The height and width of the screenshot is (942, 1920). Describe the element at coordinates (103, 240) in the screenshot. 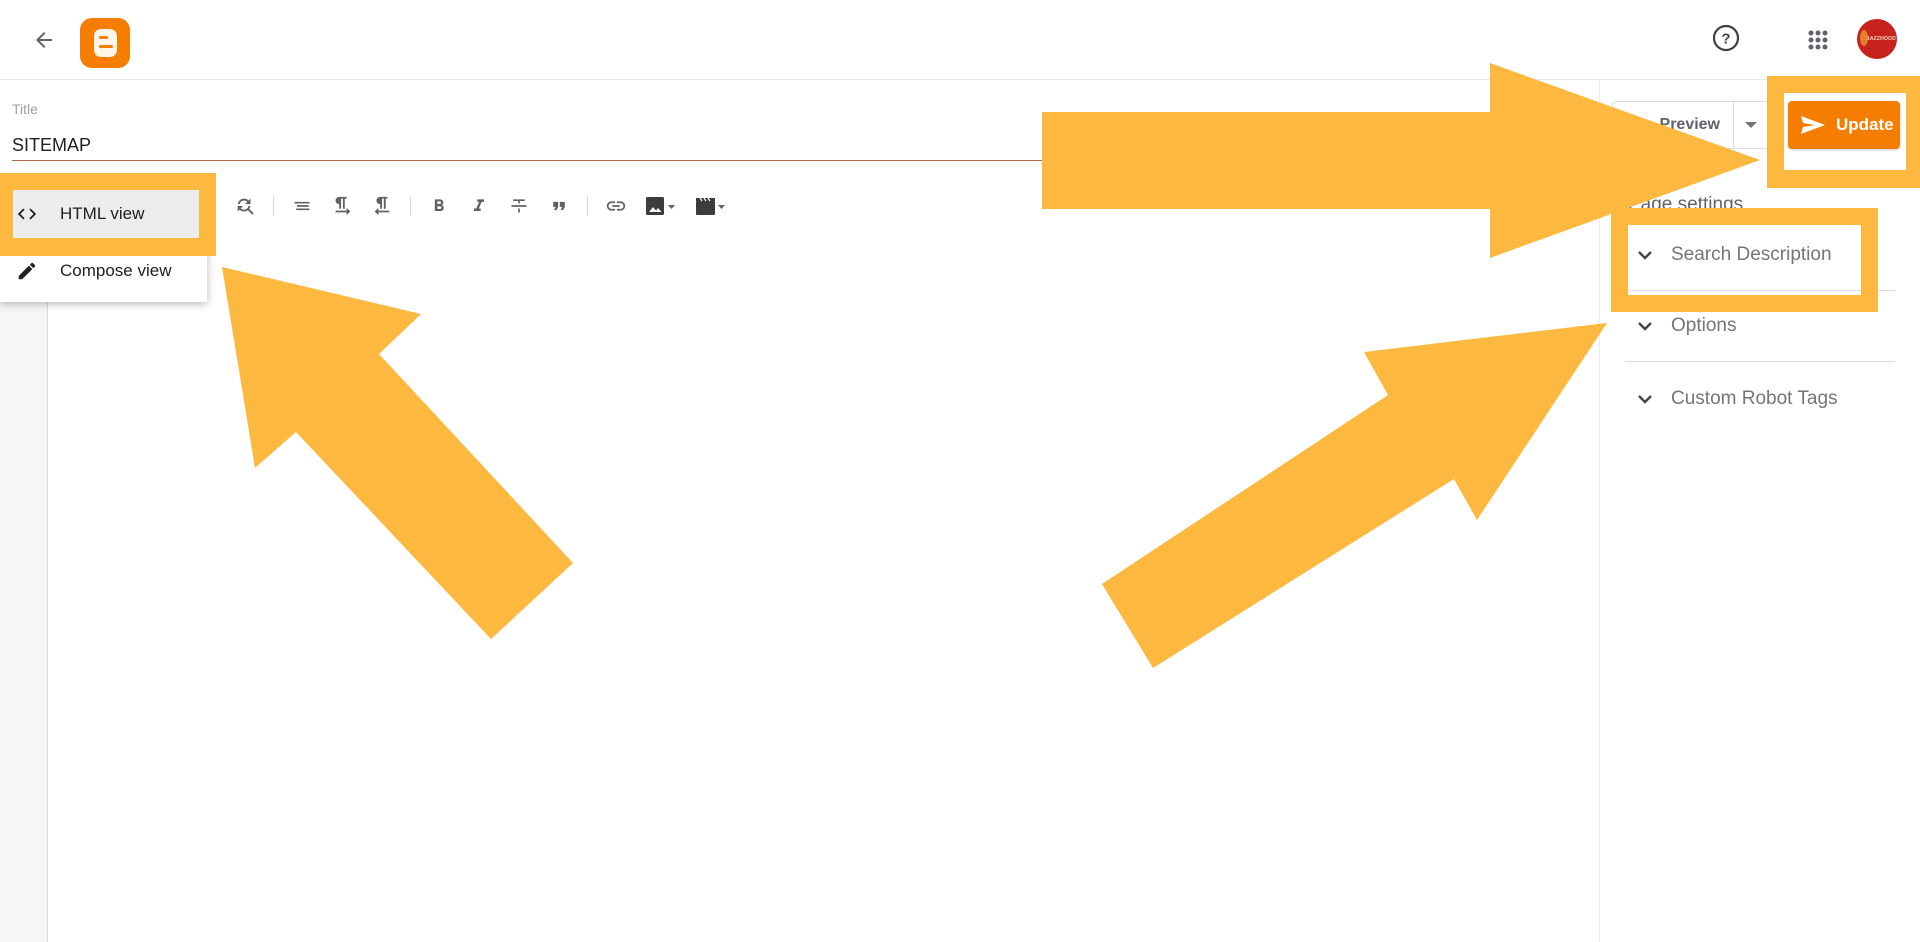

I see `editor-mode-menu: HTML view Compose view` at that location.